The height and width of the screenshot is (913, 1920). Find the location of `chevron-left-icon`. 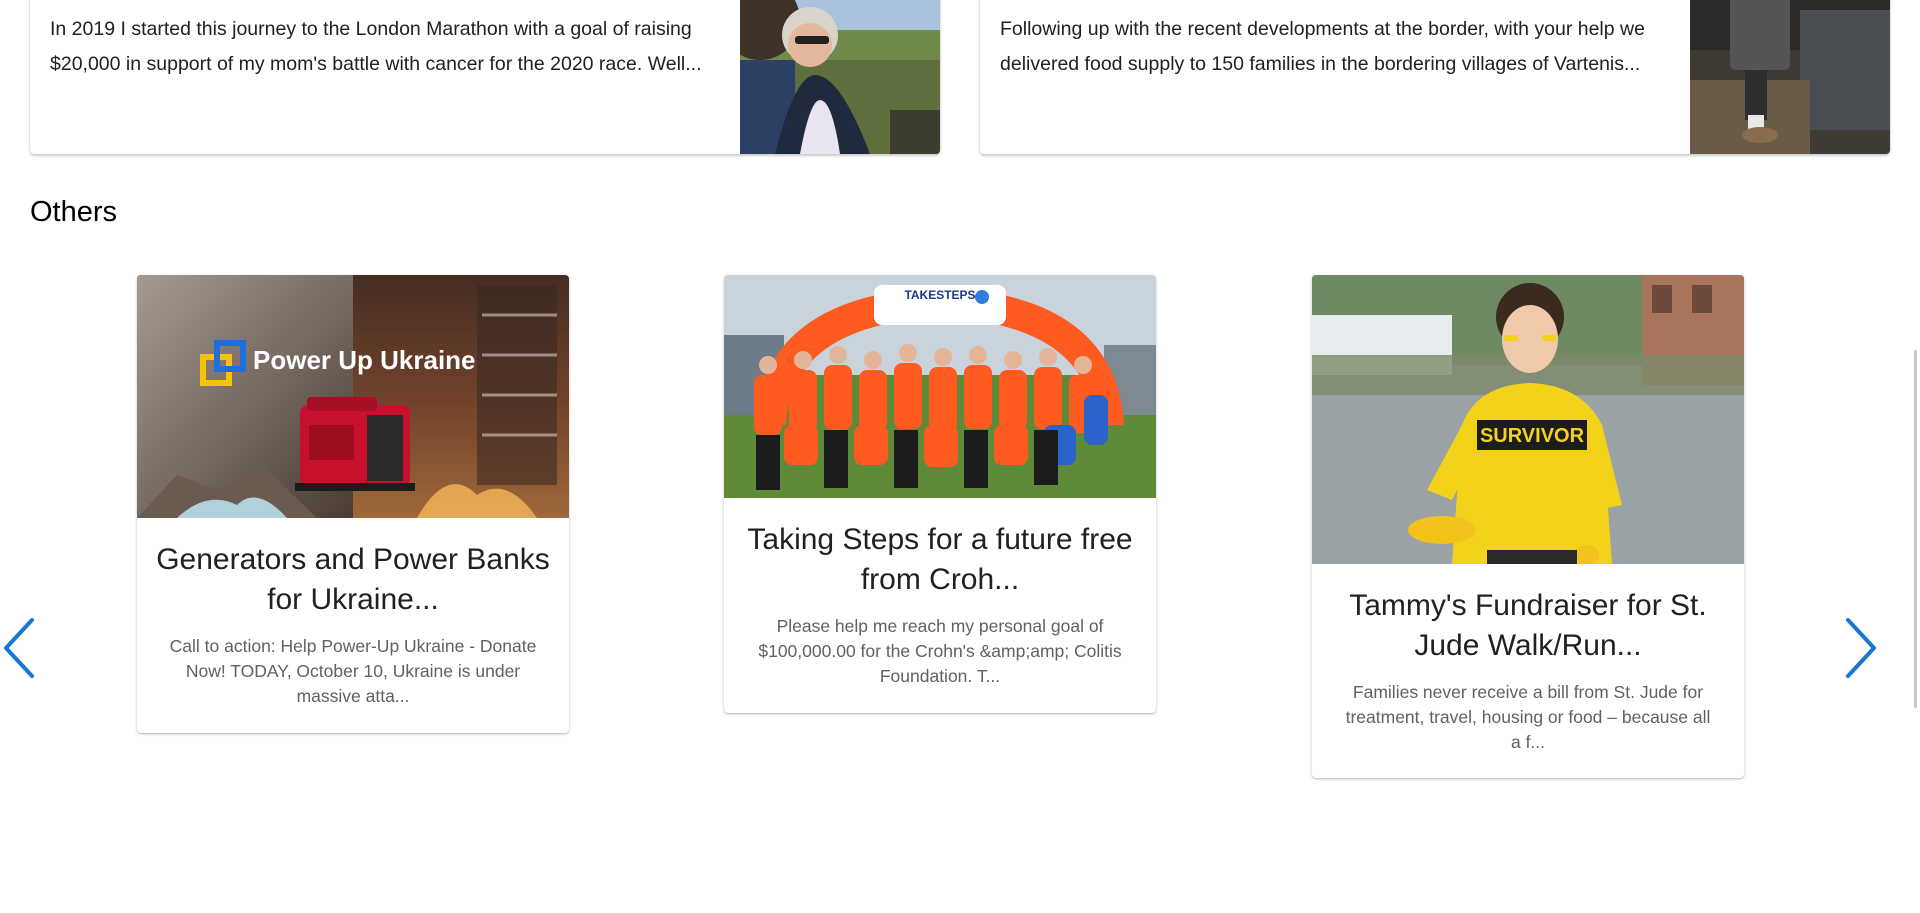

chevron-left-icon is located at coordinates (19, 648).